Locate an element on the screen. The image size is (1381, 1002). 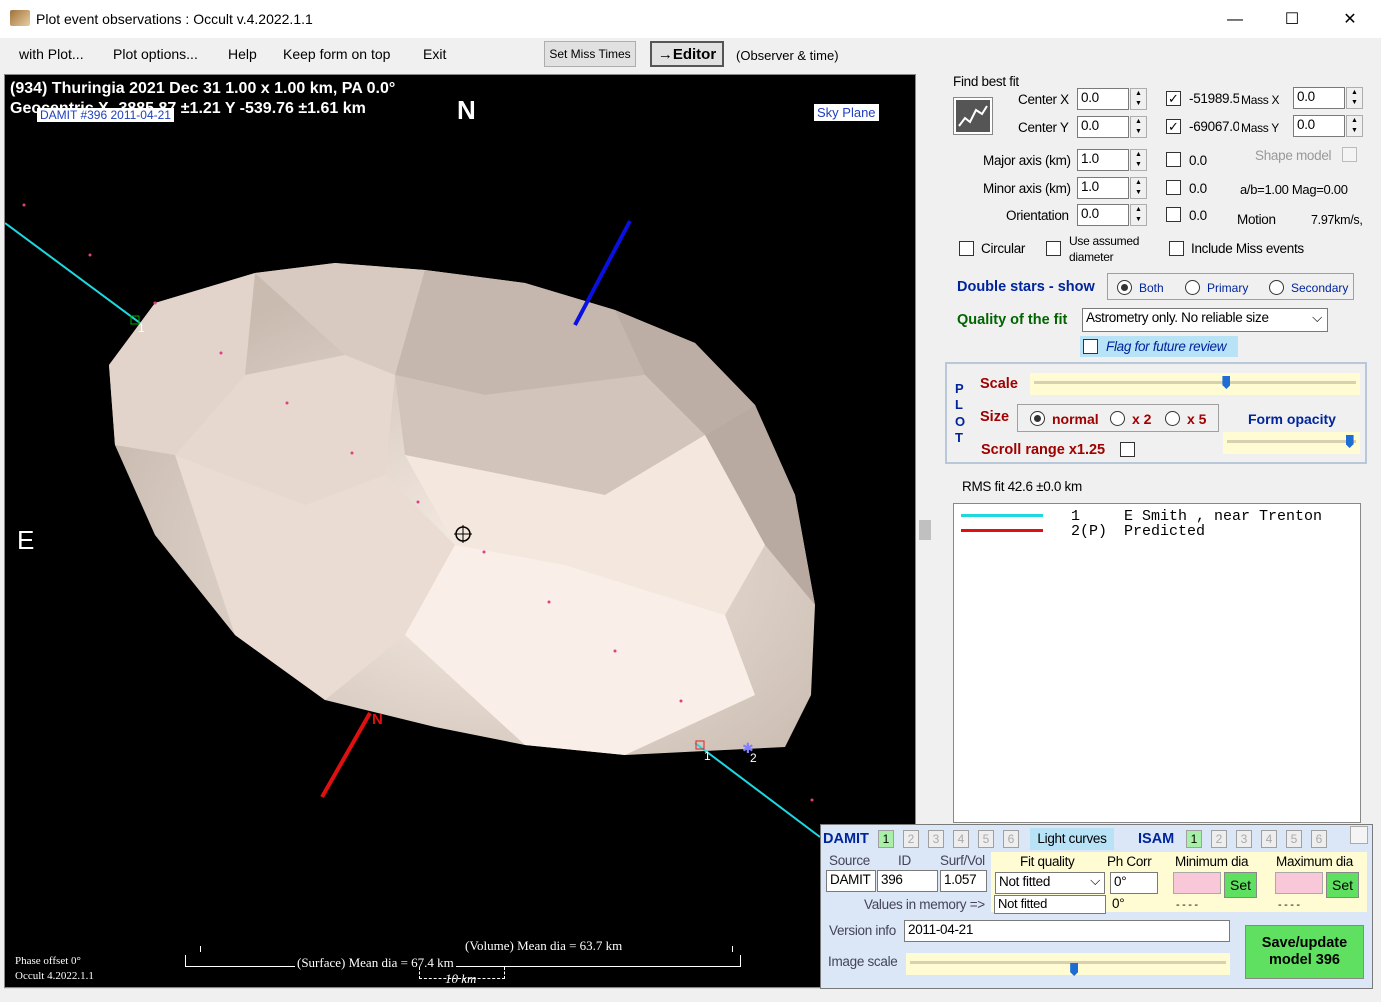
maximize-button: ☐ is located at coordinates (1292, 20).